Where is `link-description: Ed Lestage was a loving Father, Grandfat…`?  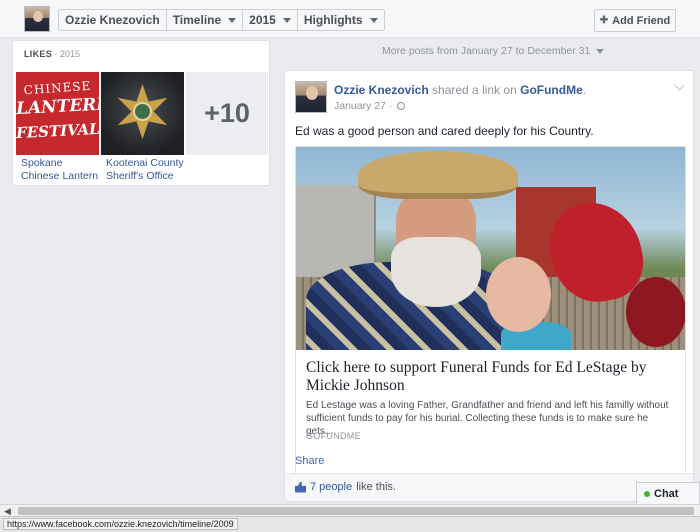 link-description: Ed Lestage was a loving Father, Grandfat… is located at coordinates (487, 418).